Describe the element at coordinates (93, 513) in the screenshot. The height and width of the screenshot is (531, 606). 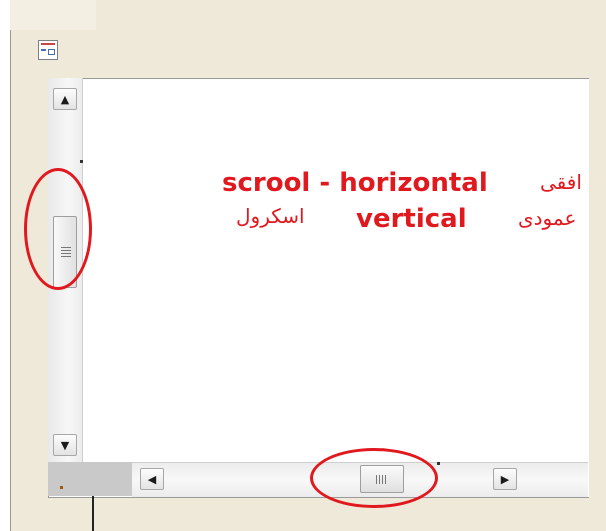
I see `mouse-pointer-line` at that location.